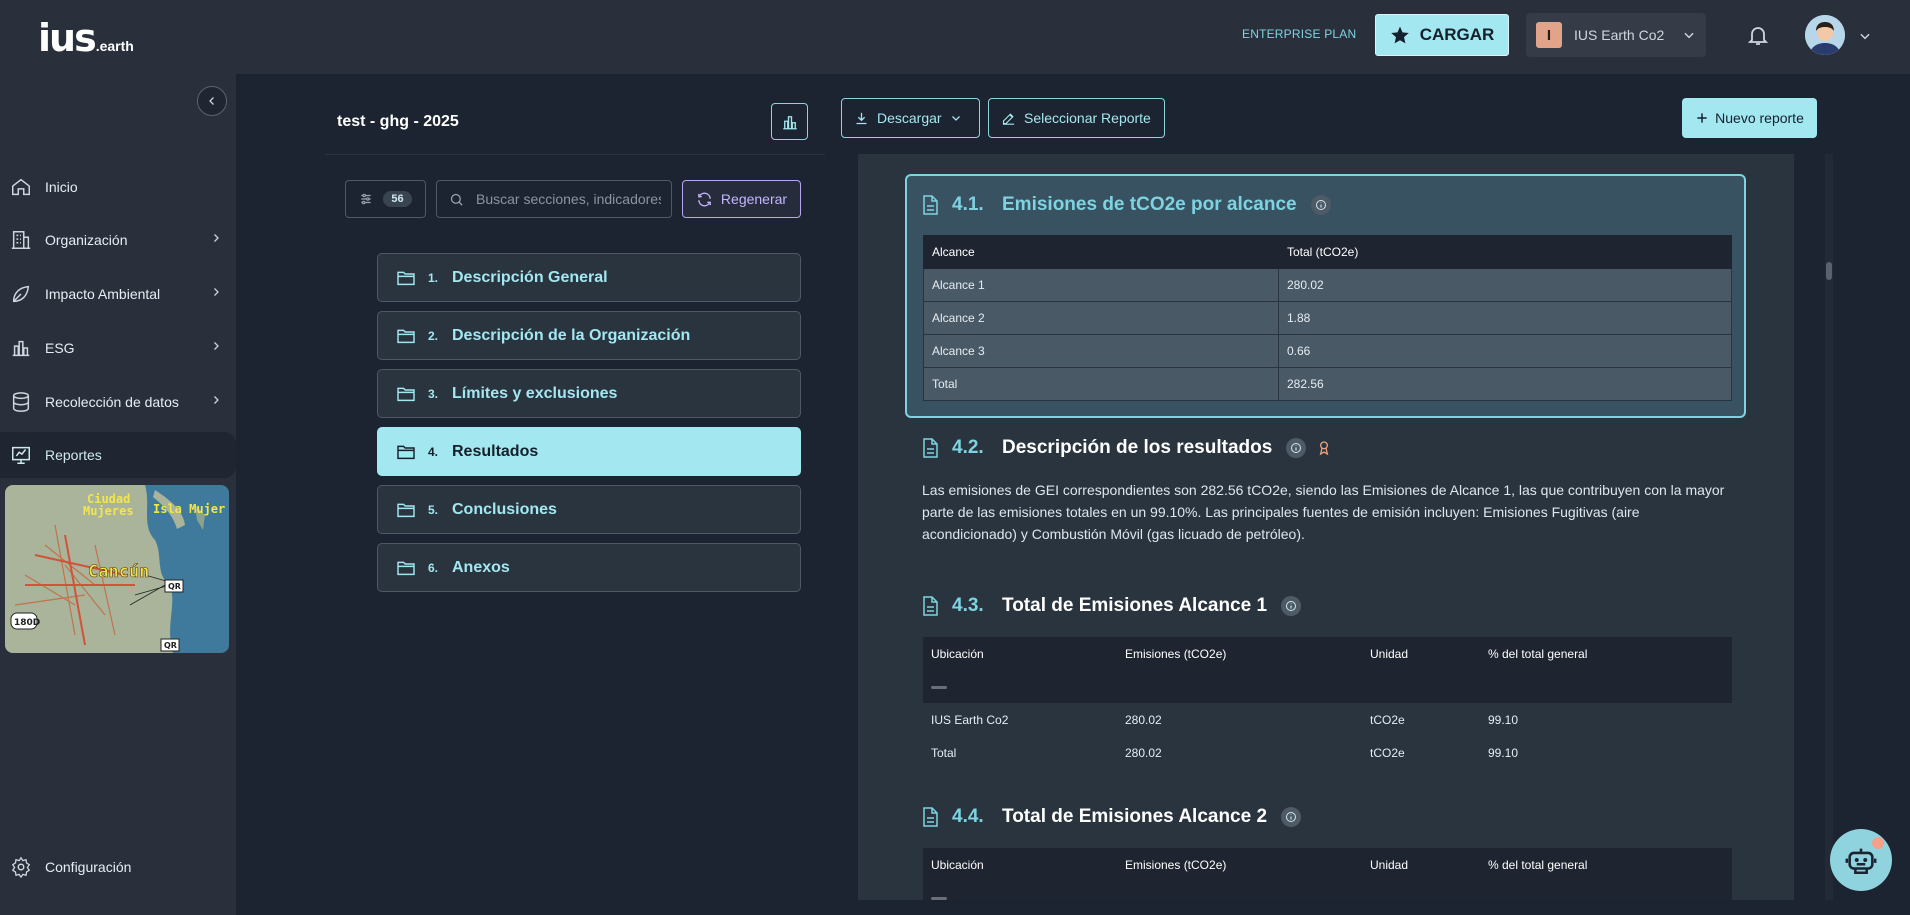 This screenshot has height=915, width=1910. Describe the element at coordinates (1101, 351) in the screenshot. I see `table-cell: Alcance 3` at that location.